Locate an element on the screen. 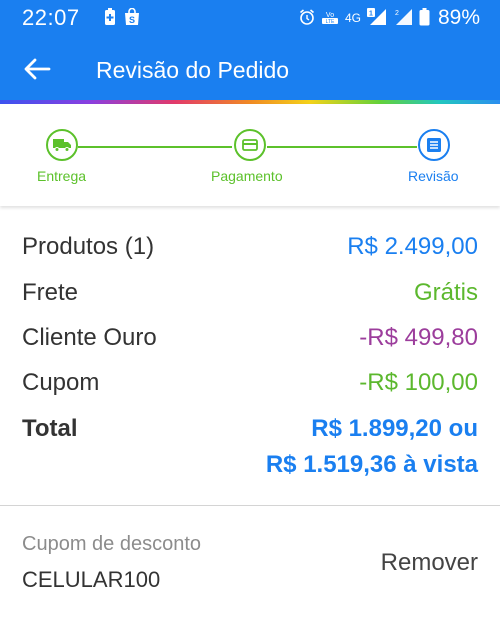 The image size is (500, 618). app-bar: Revisão do Pedido is located at coordinates (250, 69).